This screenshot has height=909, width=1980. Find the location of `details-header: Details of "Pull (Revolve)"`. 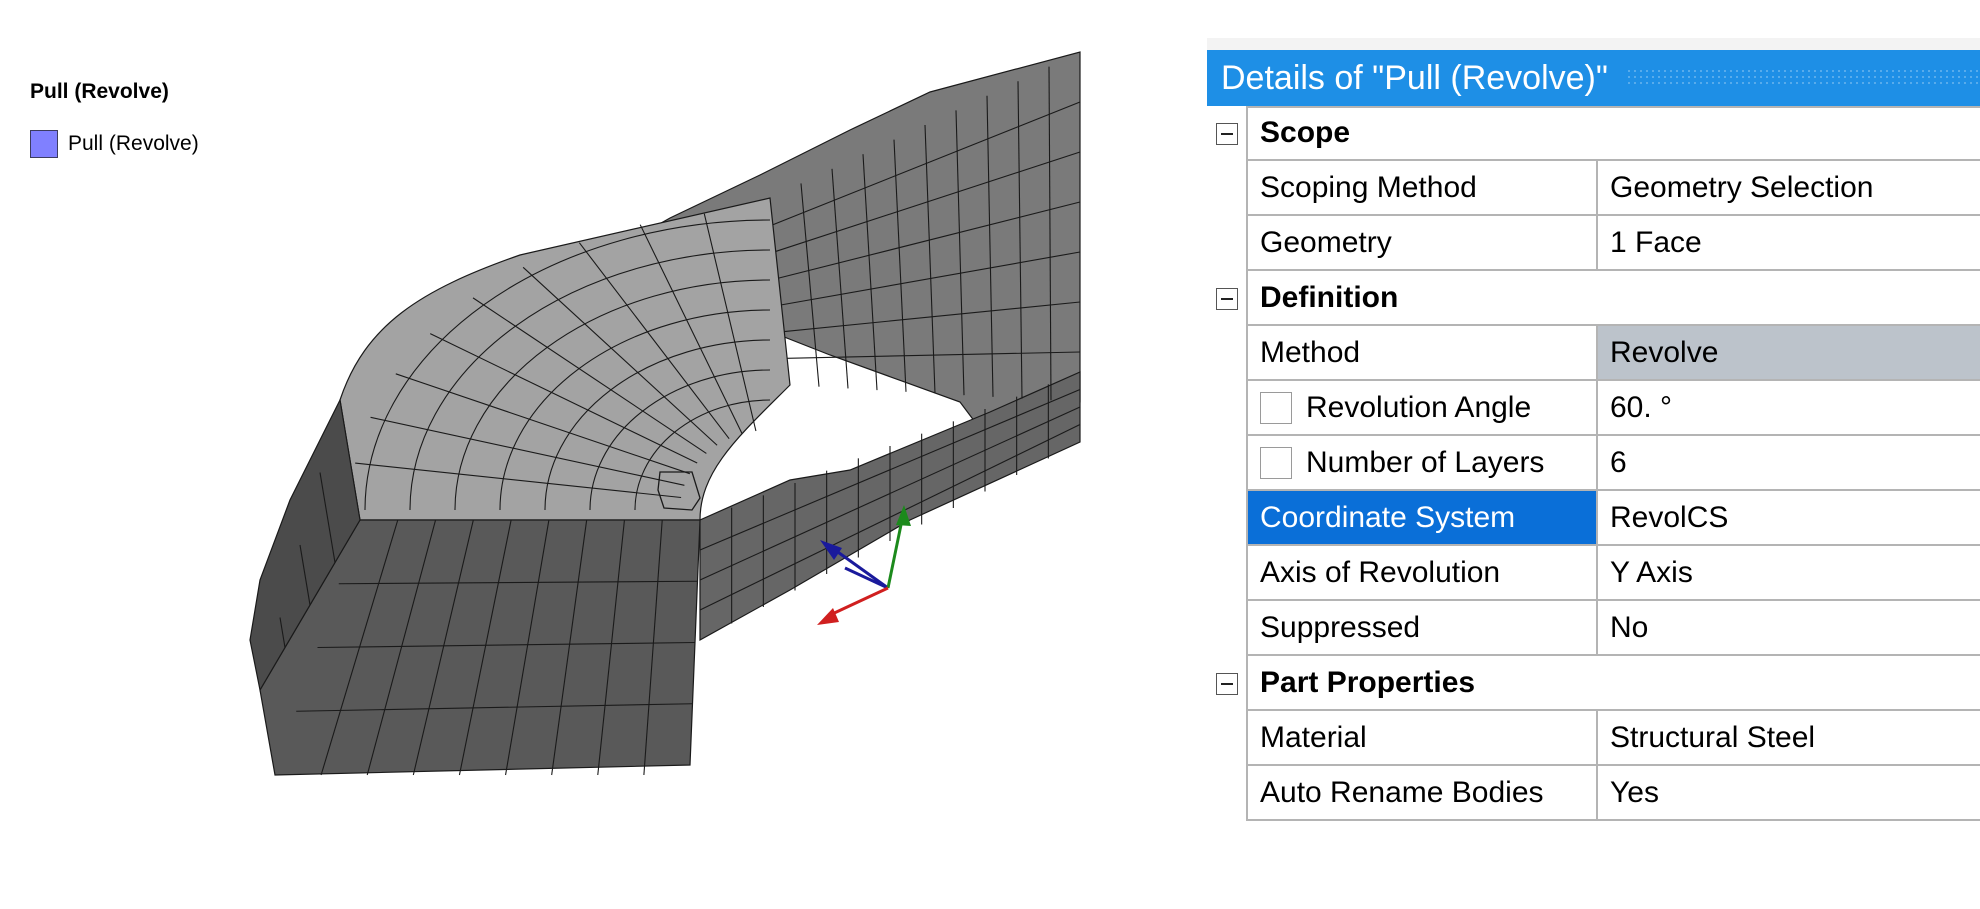

details-header: Details of "Pull (Revolve)" is located at coordinates (1593, 78).